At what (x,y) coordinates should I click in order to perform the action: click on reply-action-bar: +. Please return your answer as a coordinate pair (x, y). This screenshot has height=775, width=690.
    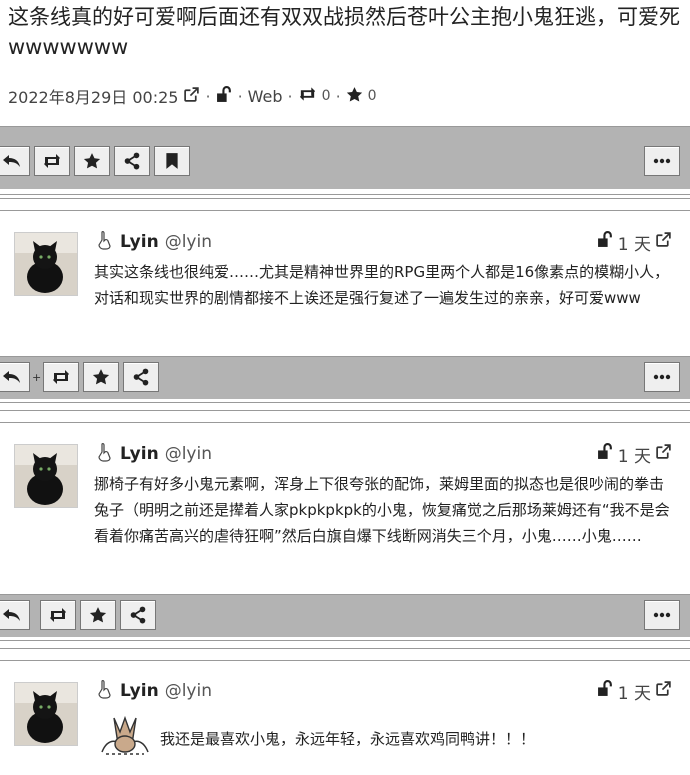
    Looking at the image, I should click on (345, 377).